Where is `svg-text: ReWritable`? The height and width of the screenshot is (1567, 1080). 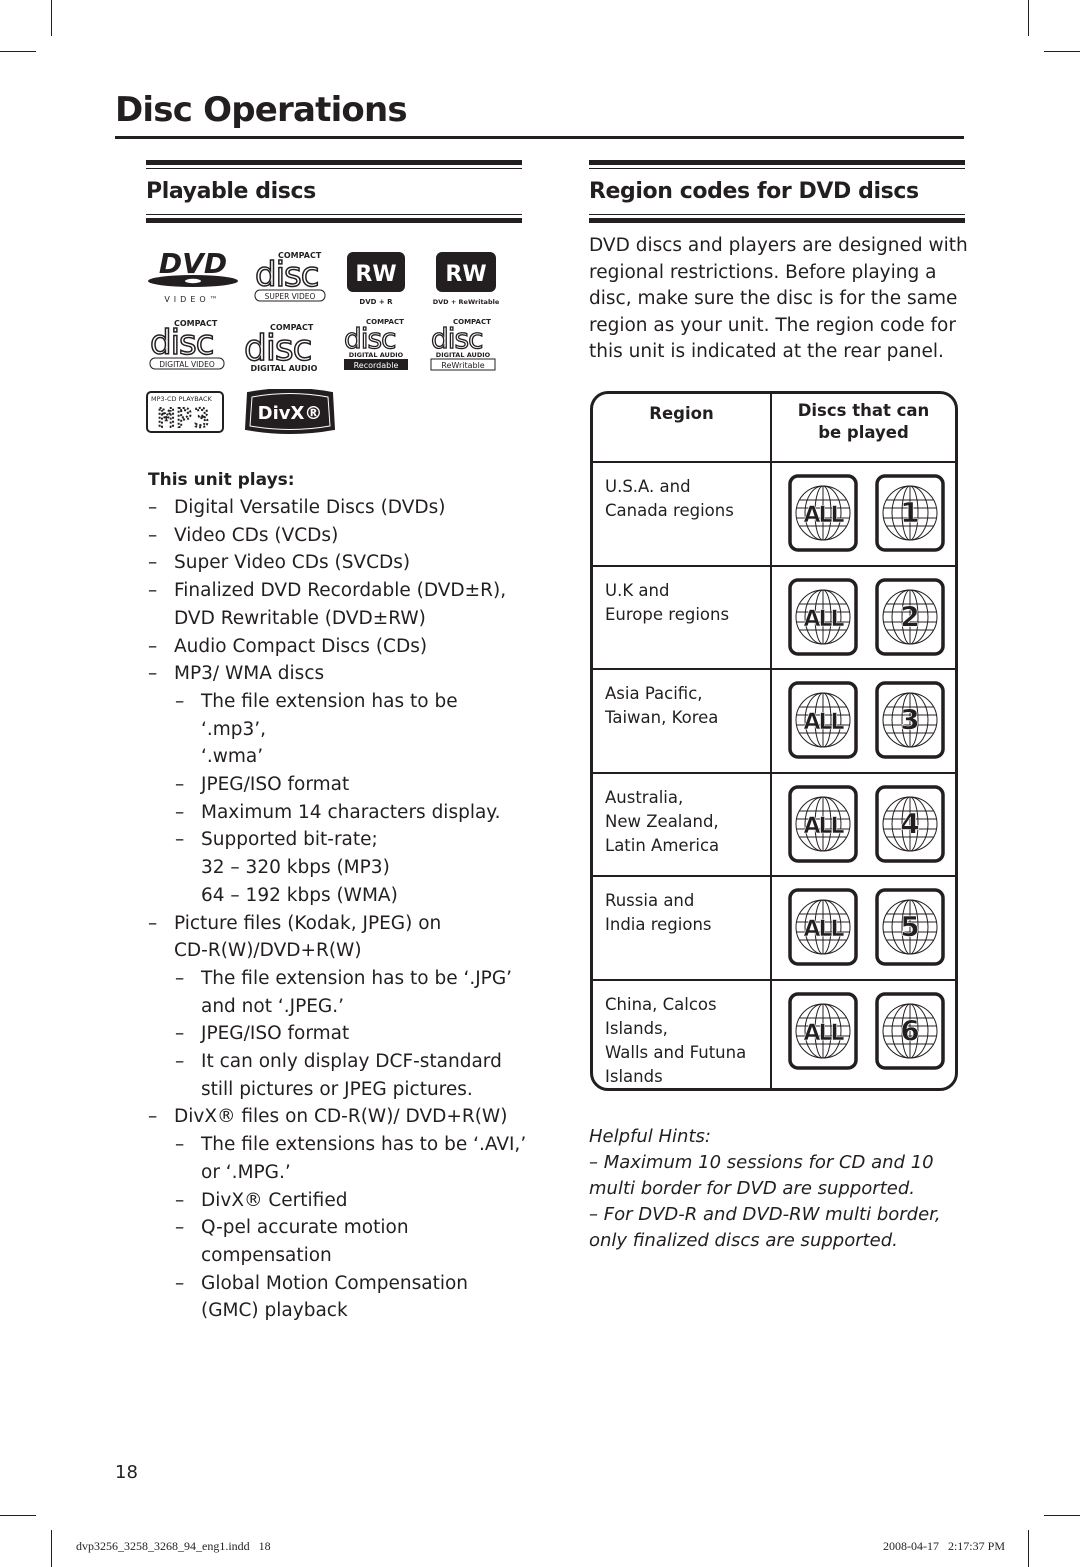
svg-text: ReWritable is located at coordinates (463, 365).